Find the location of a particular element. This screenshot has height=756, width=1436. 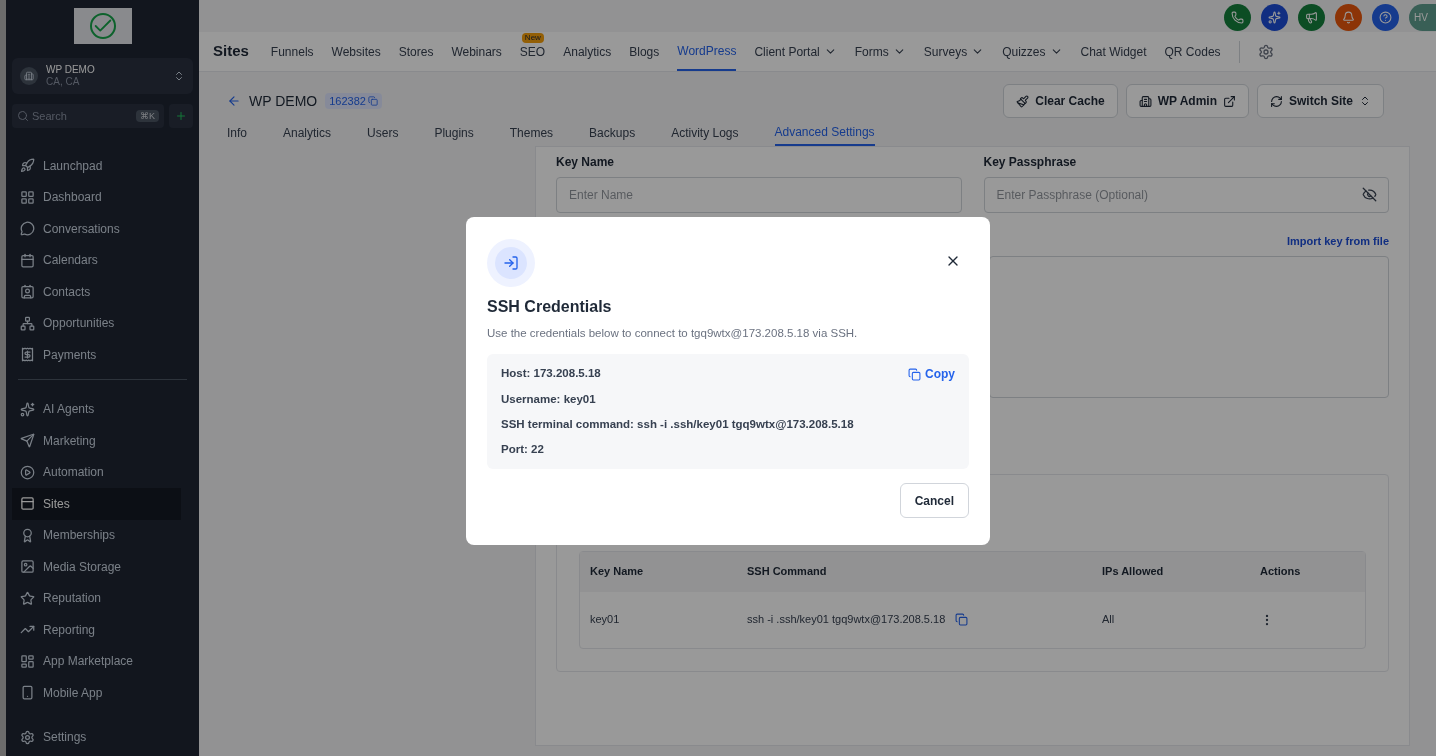

nav-tab: Blogs is located at coordinates (644, 51).